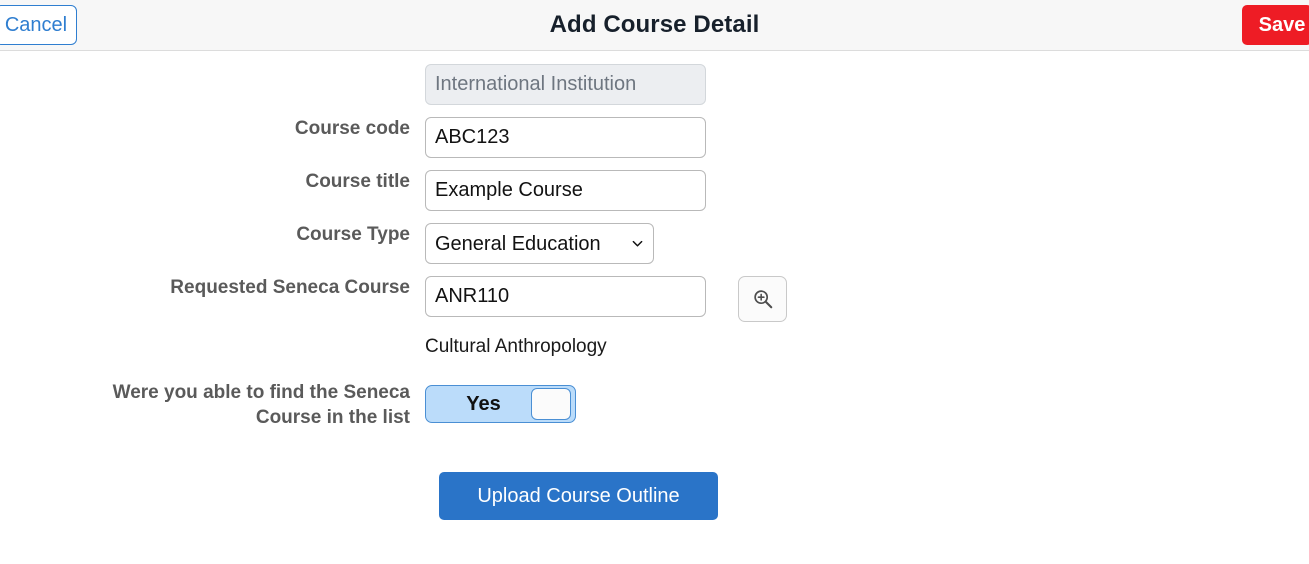 The height and width of the screenshot is (564, 1309). Describe the element at coordinates (551, 404) in the screenshot. I see `toggle-knob` at that location.